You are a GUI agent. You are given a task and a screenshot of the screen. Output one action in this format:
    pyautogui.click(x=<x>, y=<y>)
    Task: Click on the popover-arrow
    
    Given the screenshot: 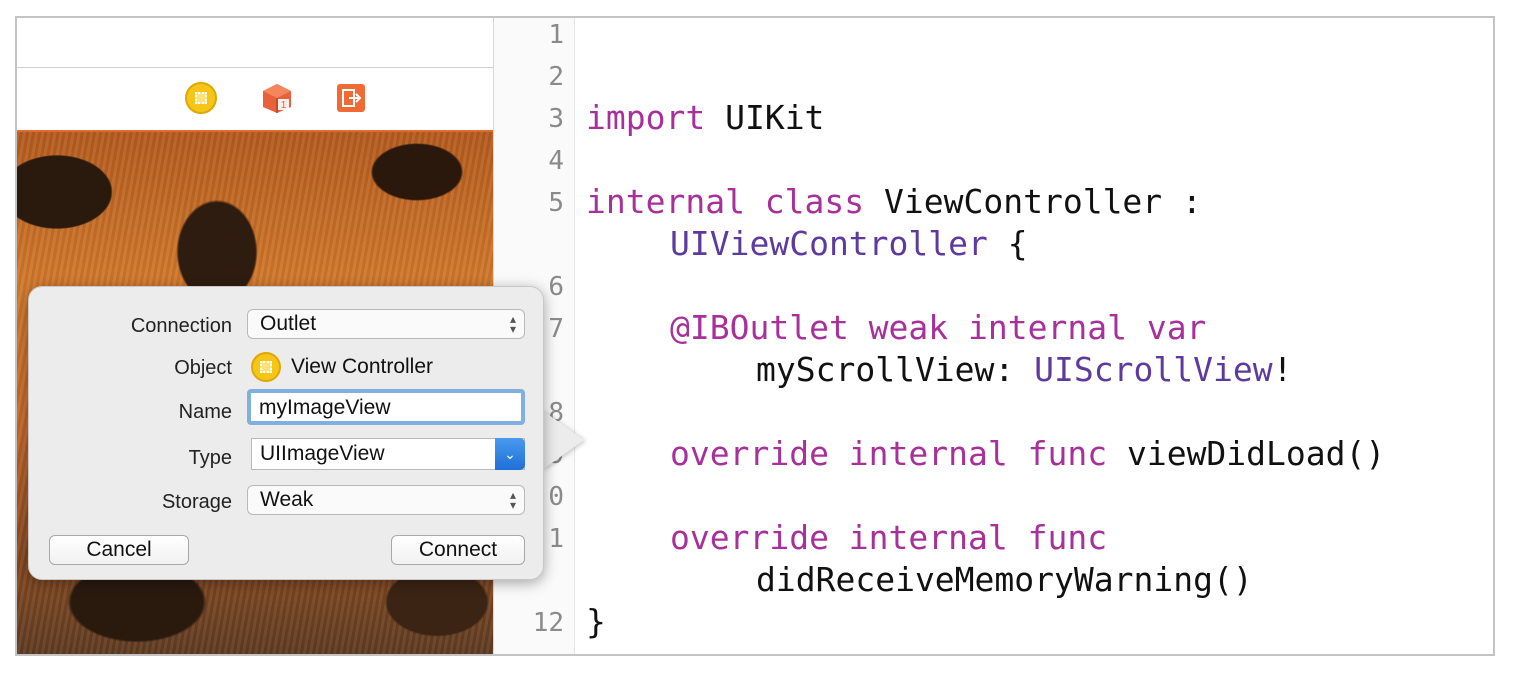 What is the action you would take?
    pyautogui.click(x=563, y=440)
    